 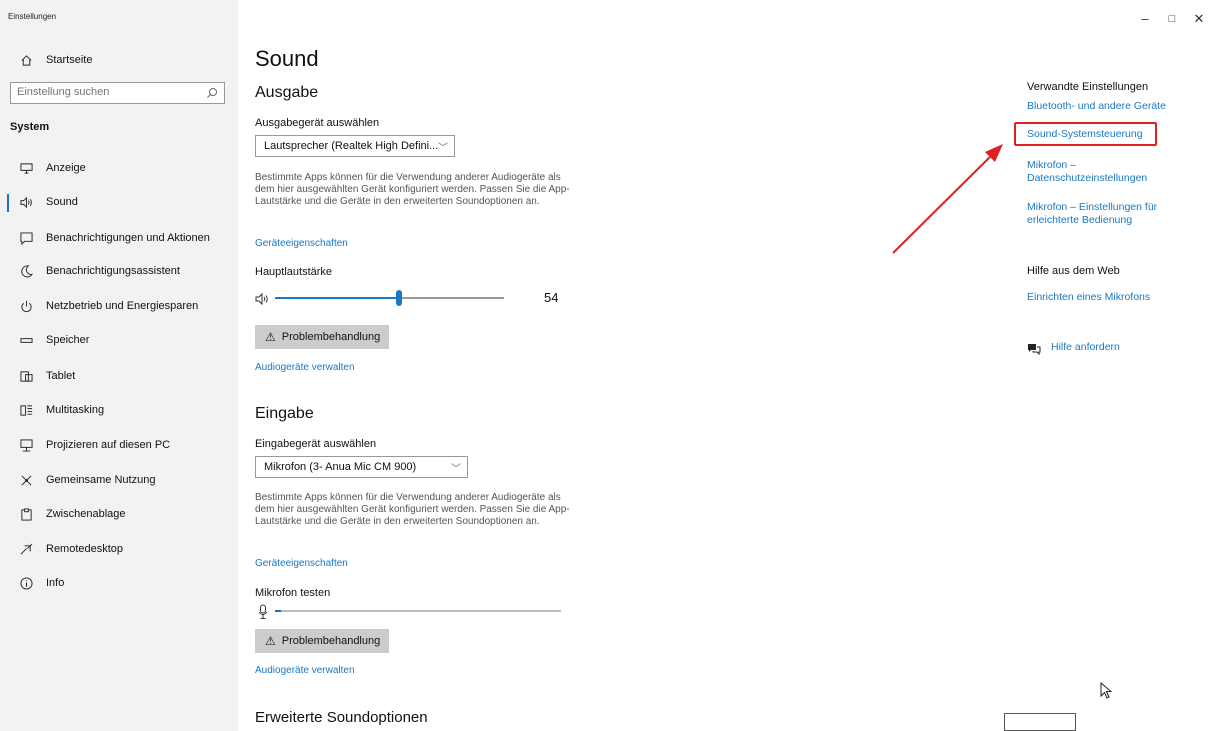 I want to click on input-troubleshoot-label: Problembehandlung, so click(x=331, y=641).